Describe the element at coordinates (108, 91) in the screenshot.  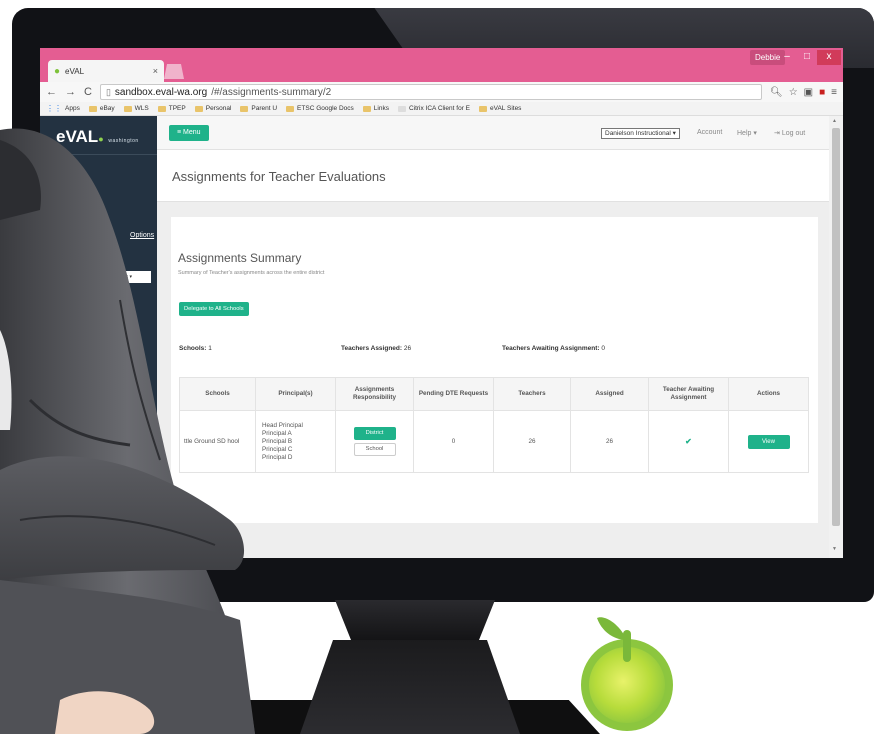
I see `page-icon: ▯` at that location.